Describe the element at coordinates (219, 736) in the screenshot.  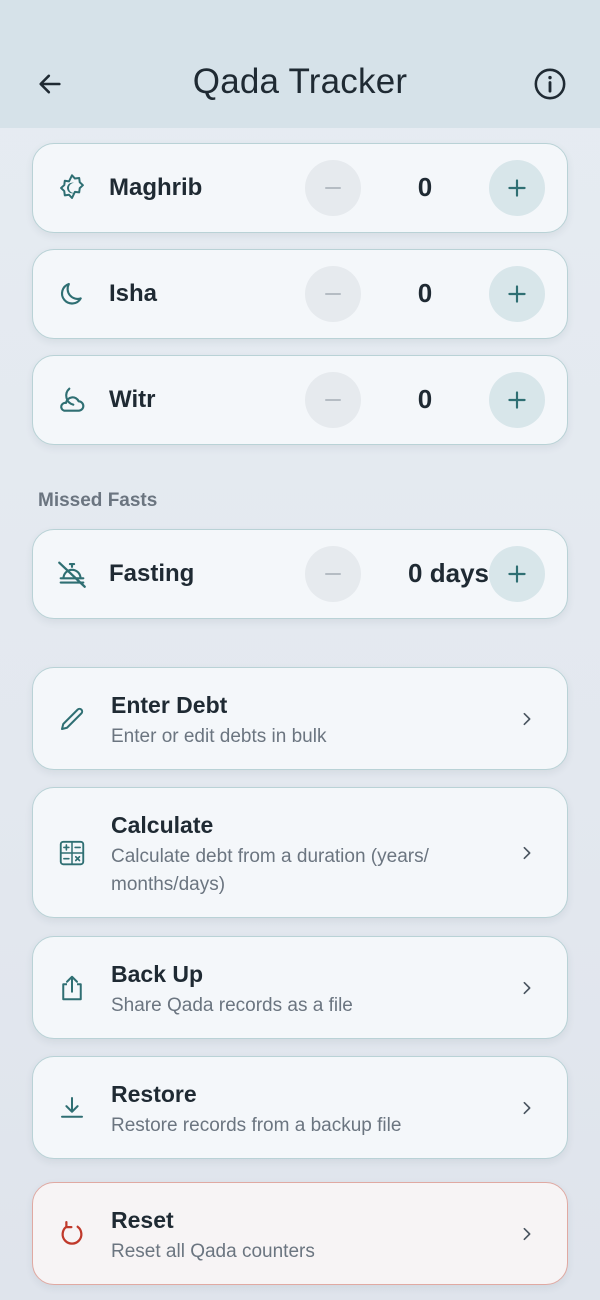
I see `action-subtitle: Enter or edit debts in bulk` at that location.